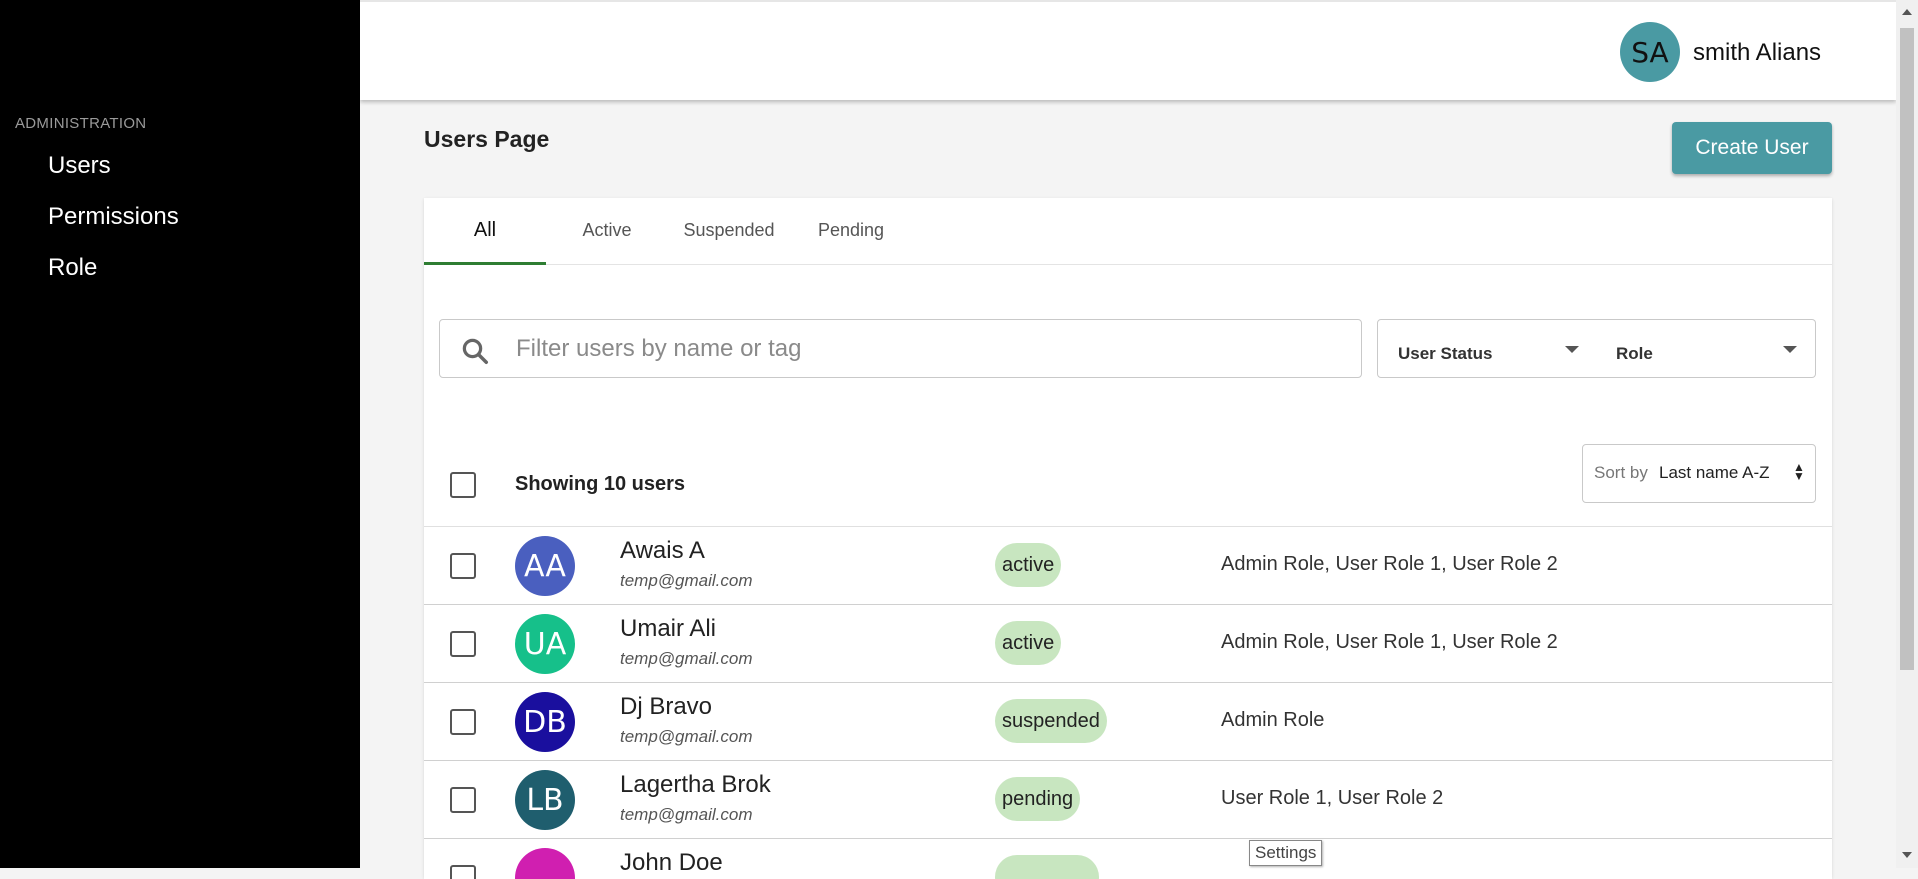  I want to click on sort-value: Last name A-Z, so click(1714, 472).